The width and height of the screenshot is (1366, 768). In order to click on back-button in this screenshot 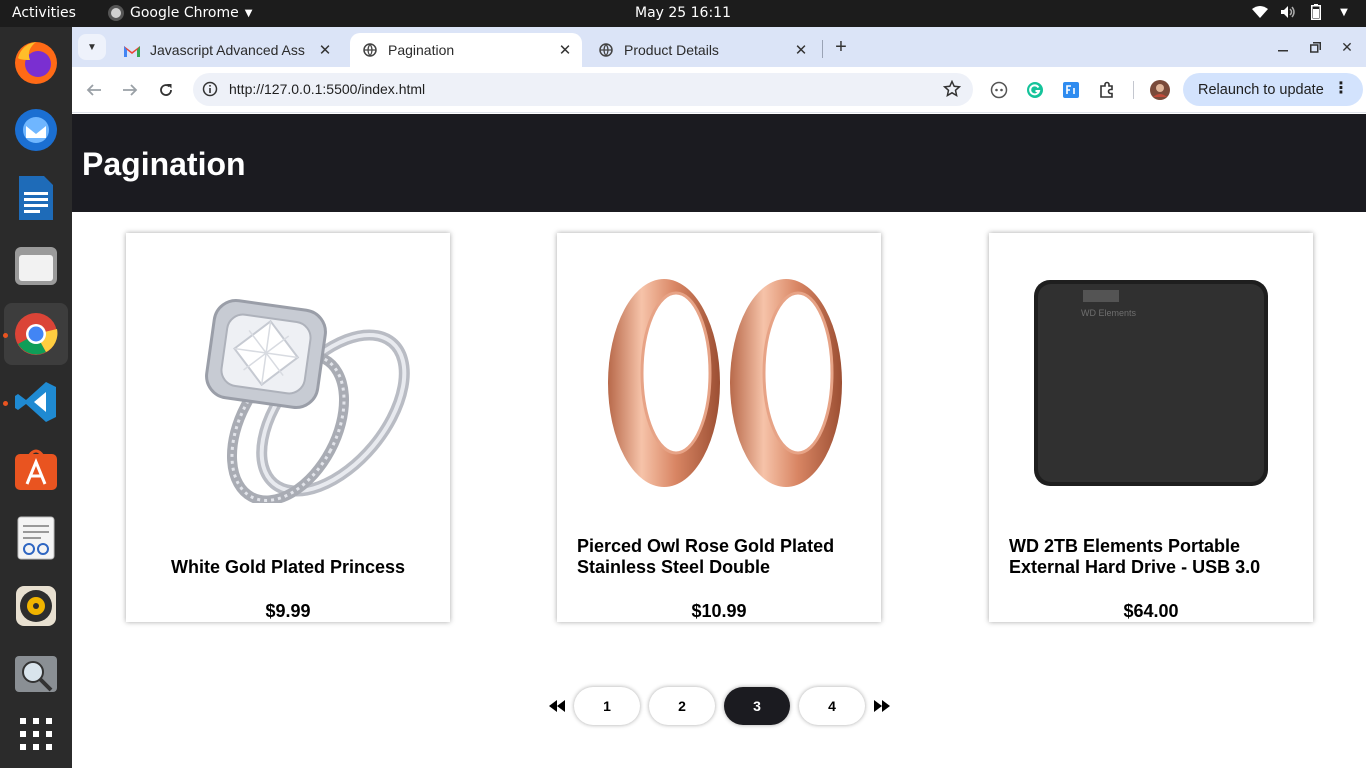, I will do `click(94, 90)`.